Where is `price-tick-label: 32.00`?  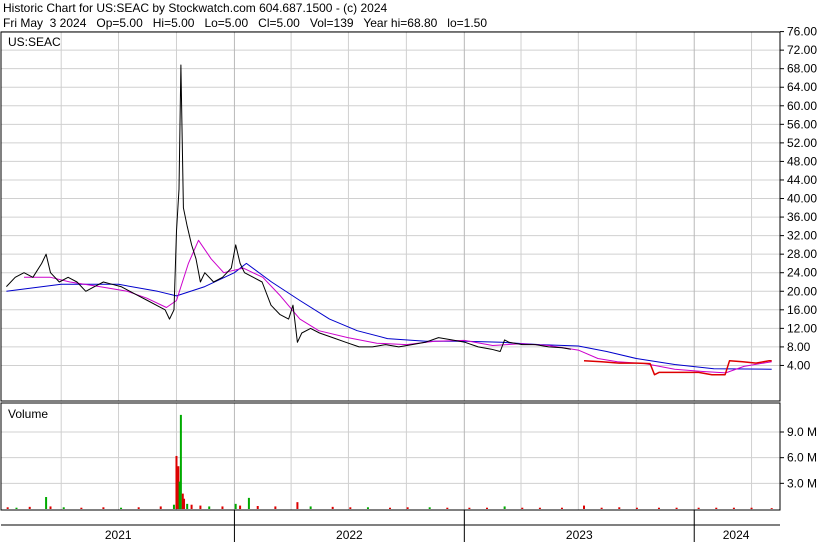 price-tick-label: 32.00 is located at coordinates (802, 236).